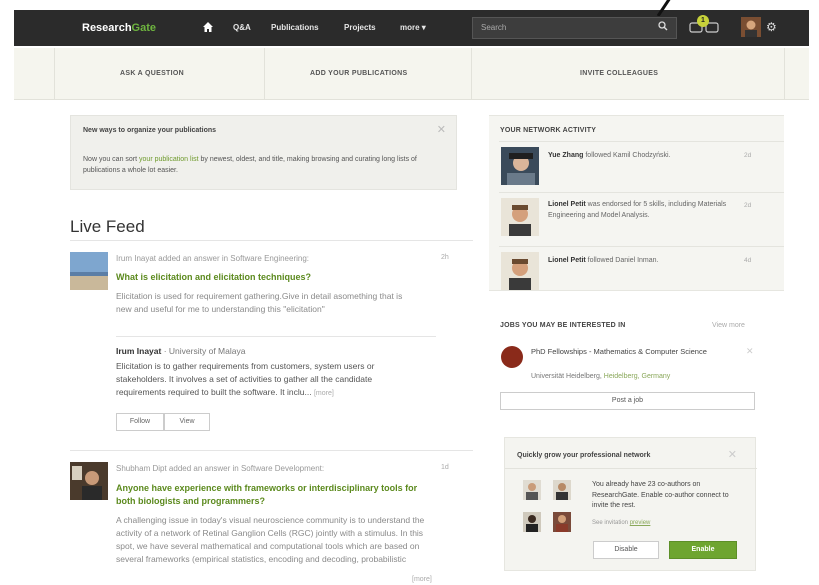 This screenshot has height=585, width=819. What do you see at coordinates (445, 467) in the screenshot?
I see `feed-item-time: 1d` at bounding box center [445, 467].